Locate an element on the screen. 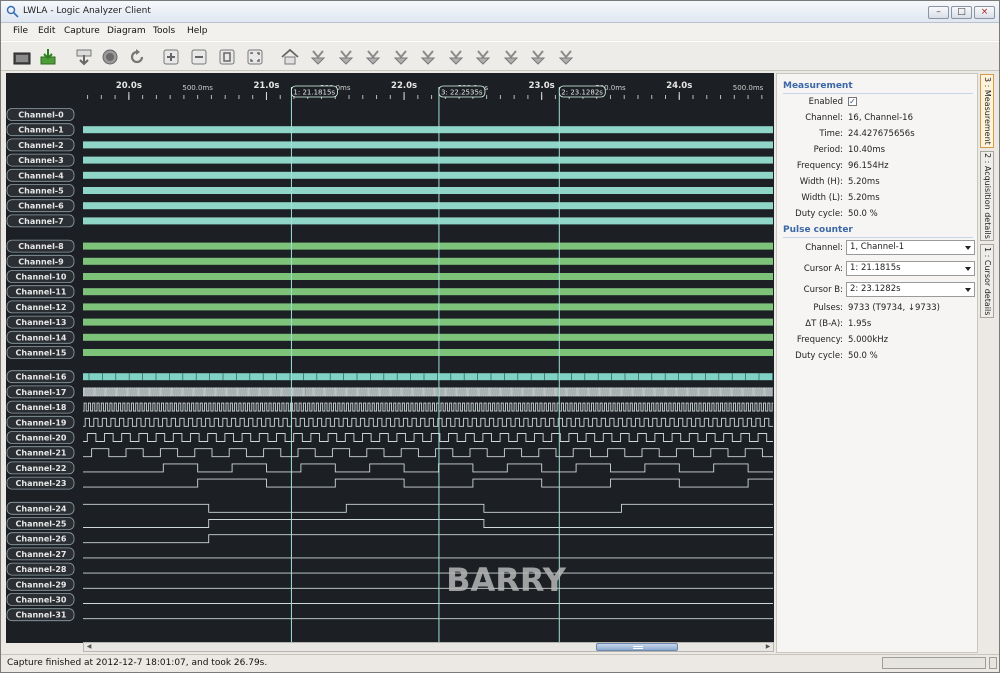  pulse-counter-section-title: Pulse counter is located at coordinates (818, 230).